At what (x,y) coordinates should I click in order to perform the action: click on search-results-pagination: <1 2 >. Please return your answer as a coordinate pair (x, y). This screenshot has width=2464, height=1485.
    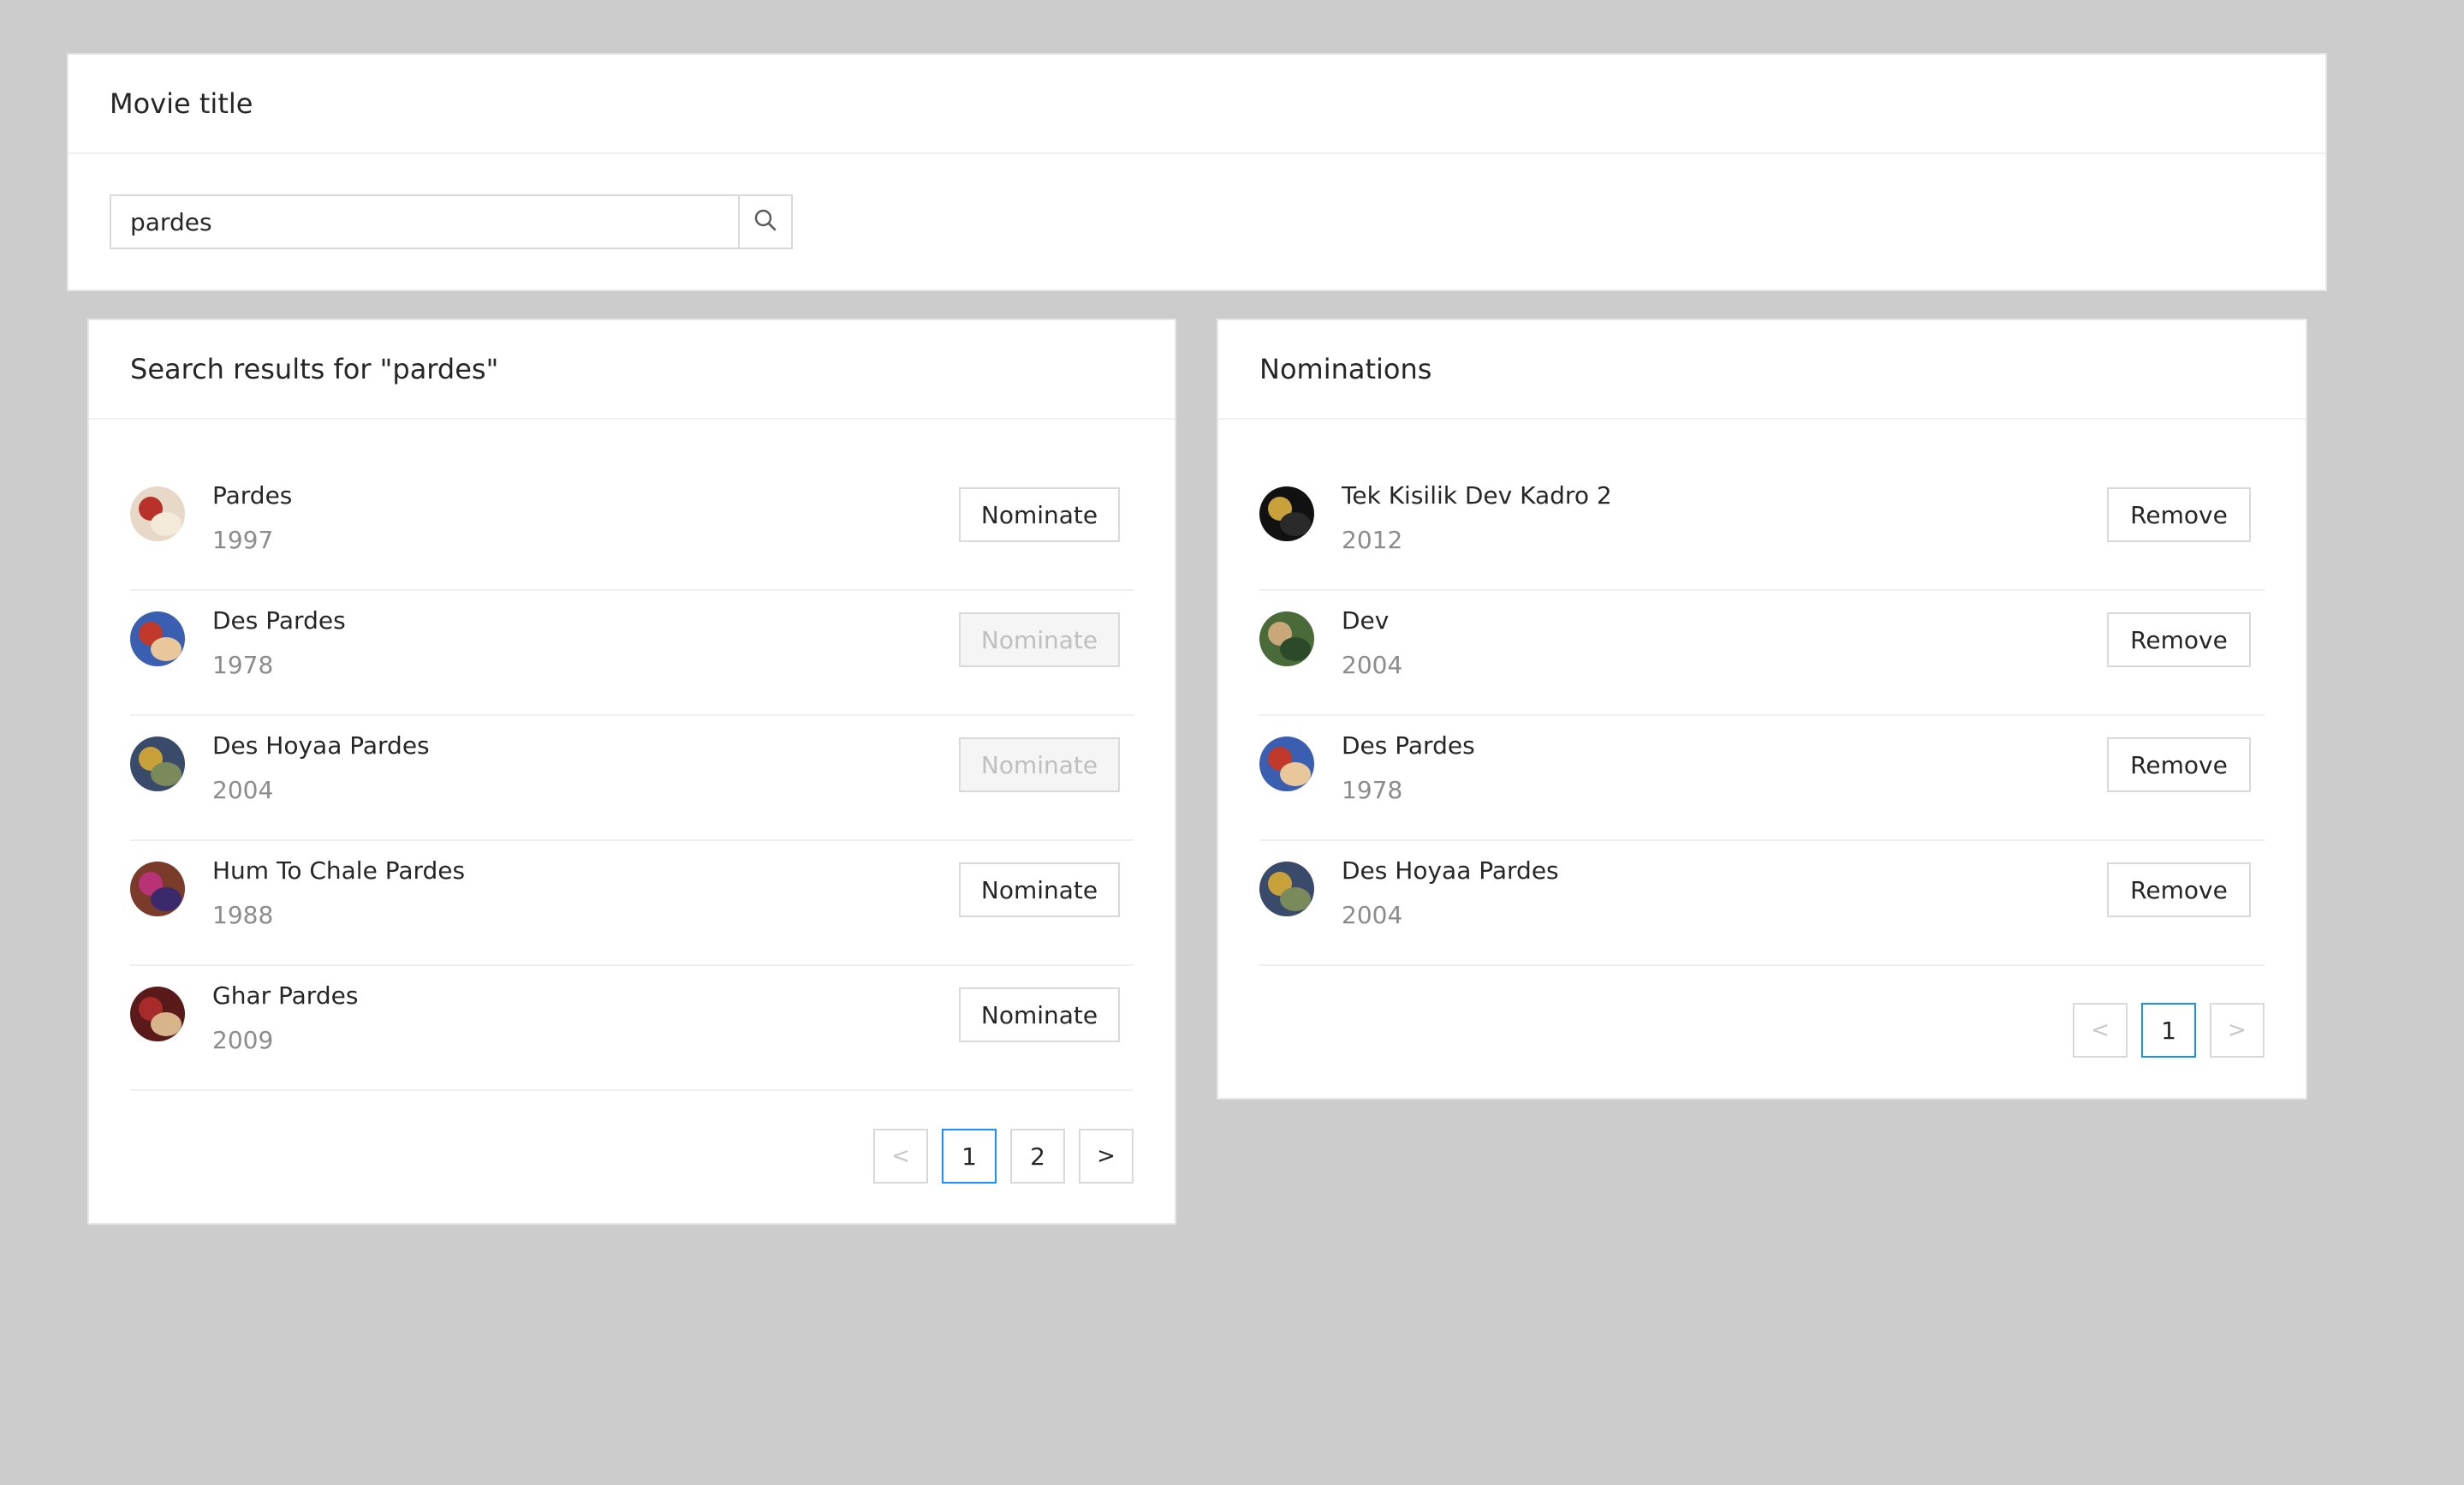
    Looking at the image, I should click on (1004, 1156).